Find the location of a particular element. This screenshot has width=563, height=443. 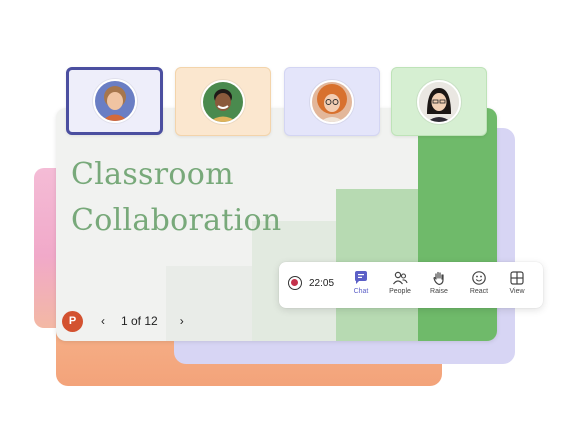

view-icon is located at coordinates (517, 278).